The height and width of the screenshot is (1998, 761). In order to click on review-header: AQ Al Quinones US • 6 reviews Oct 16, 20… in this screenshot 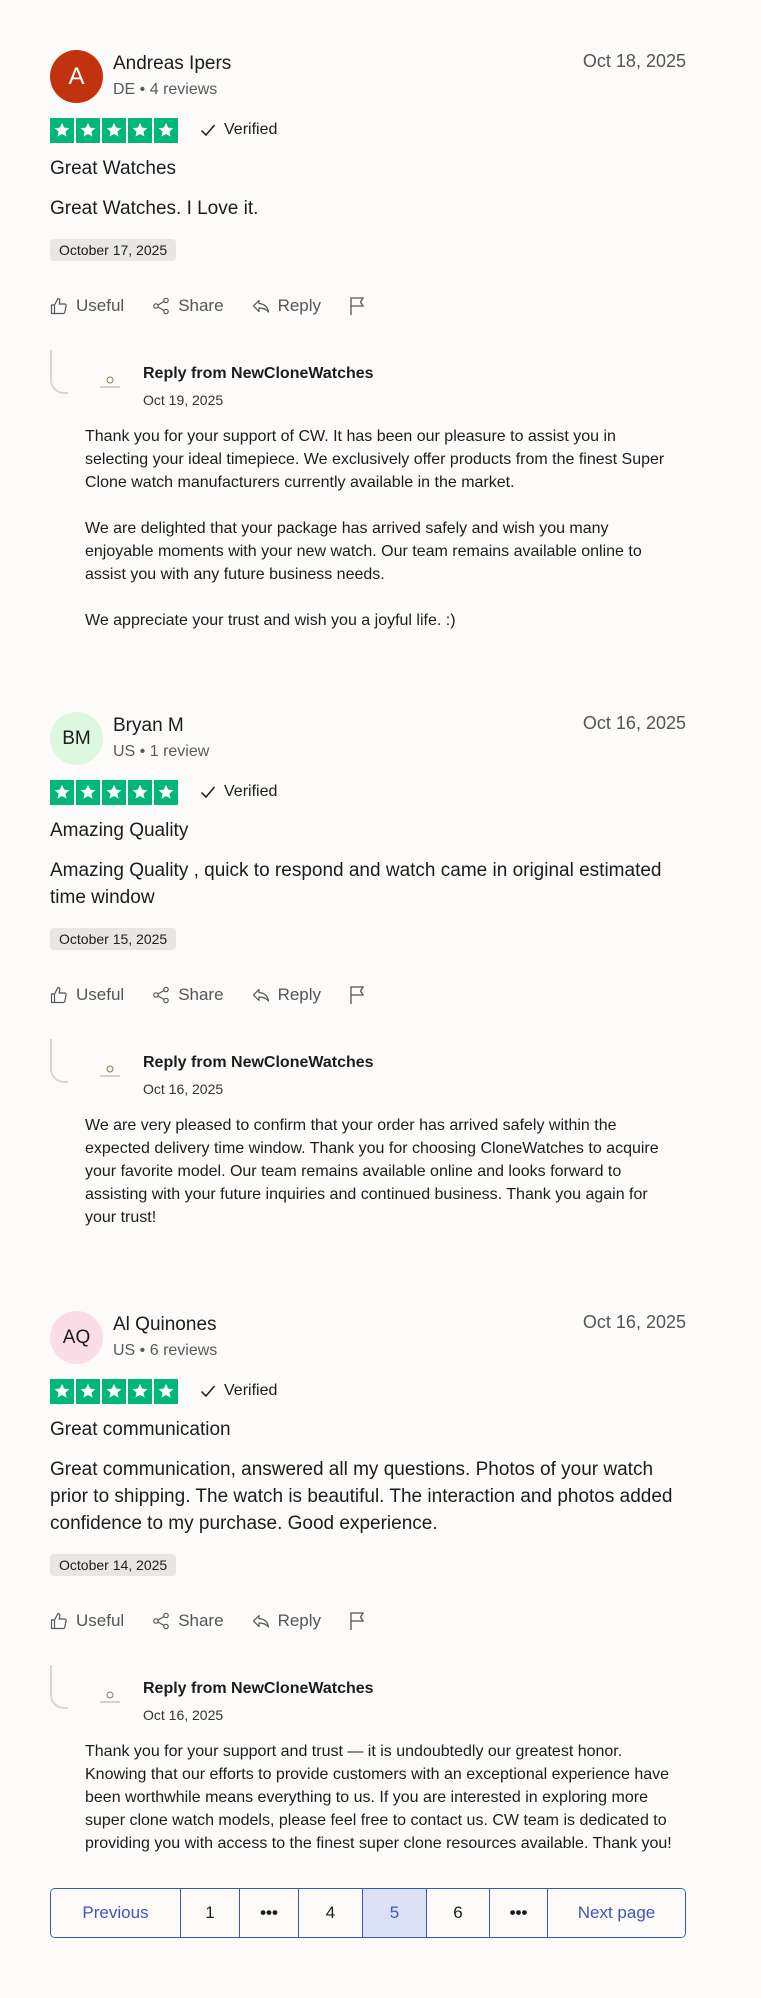, I will do `click(368, 1339)`.